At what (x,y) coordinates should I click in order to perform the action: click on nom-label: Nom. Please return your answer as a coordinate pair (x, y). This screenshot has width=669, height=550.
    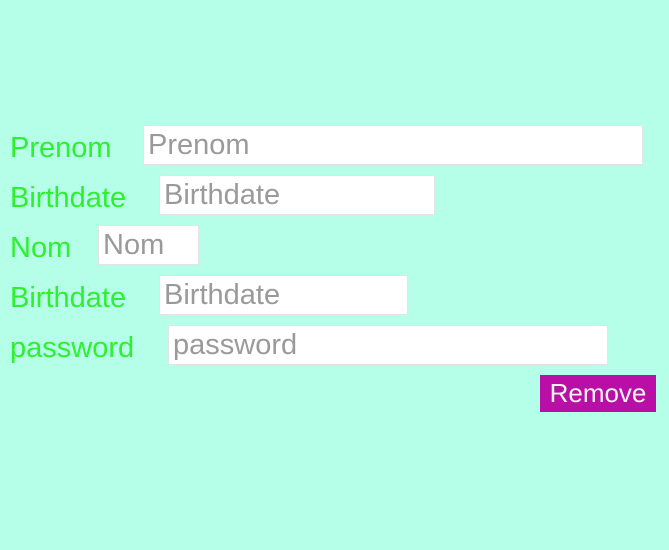
    Looking at the image, I should click on (41, 248).